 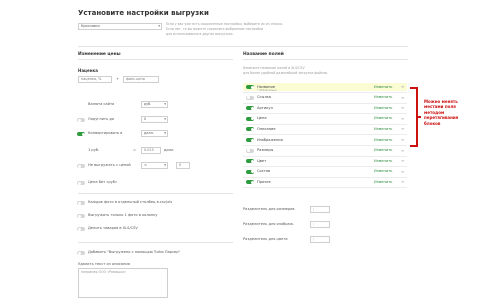 I want to click on field-row: Изображения Изменить ≡, so click(x=325, y=140).